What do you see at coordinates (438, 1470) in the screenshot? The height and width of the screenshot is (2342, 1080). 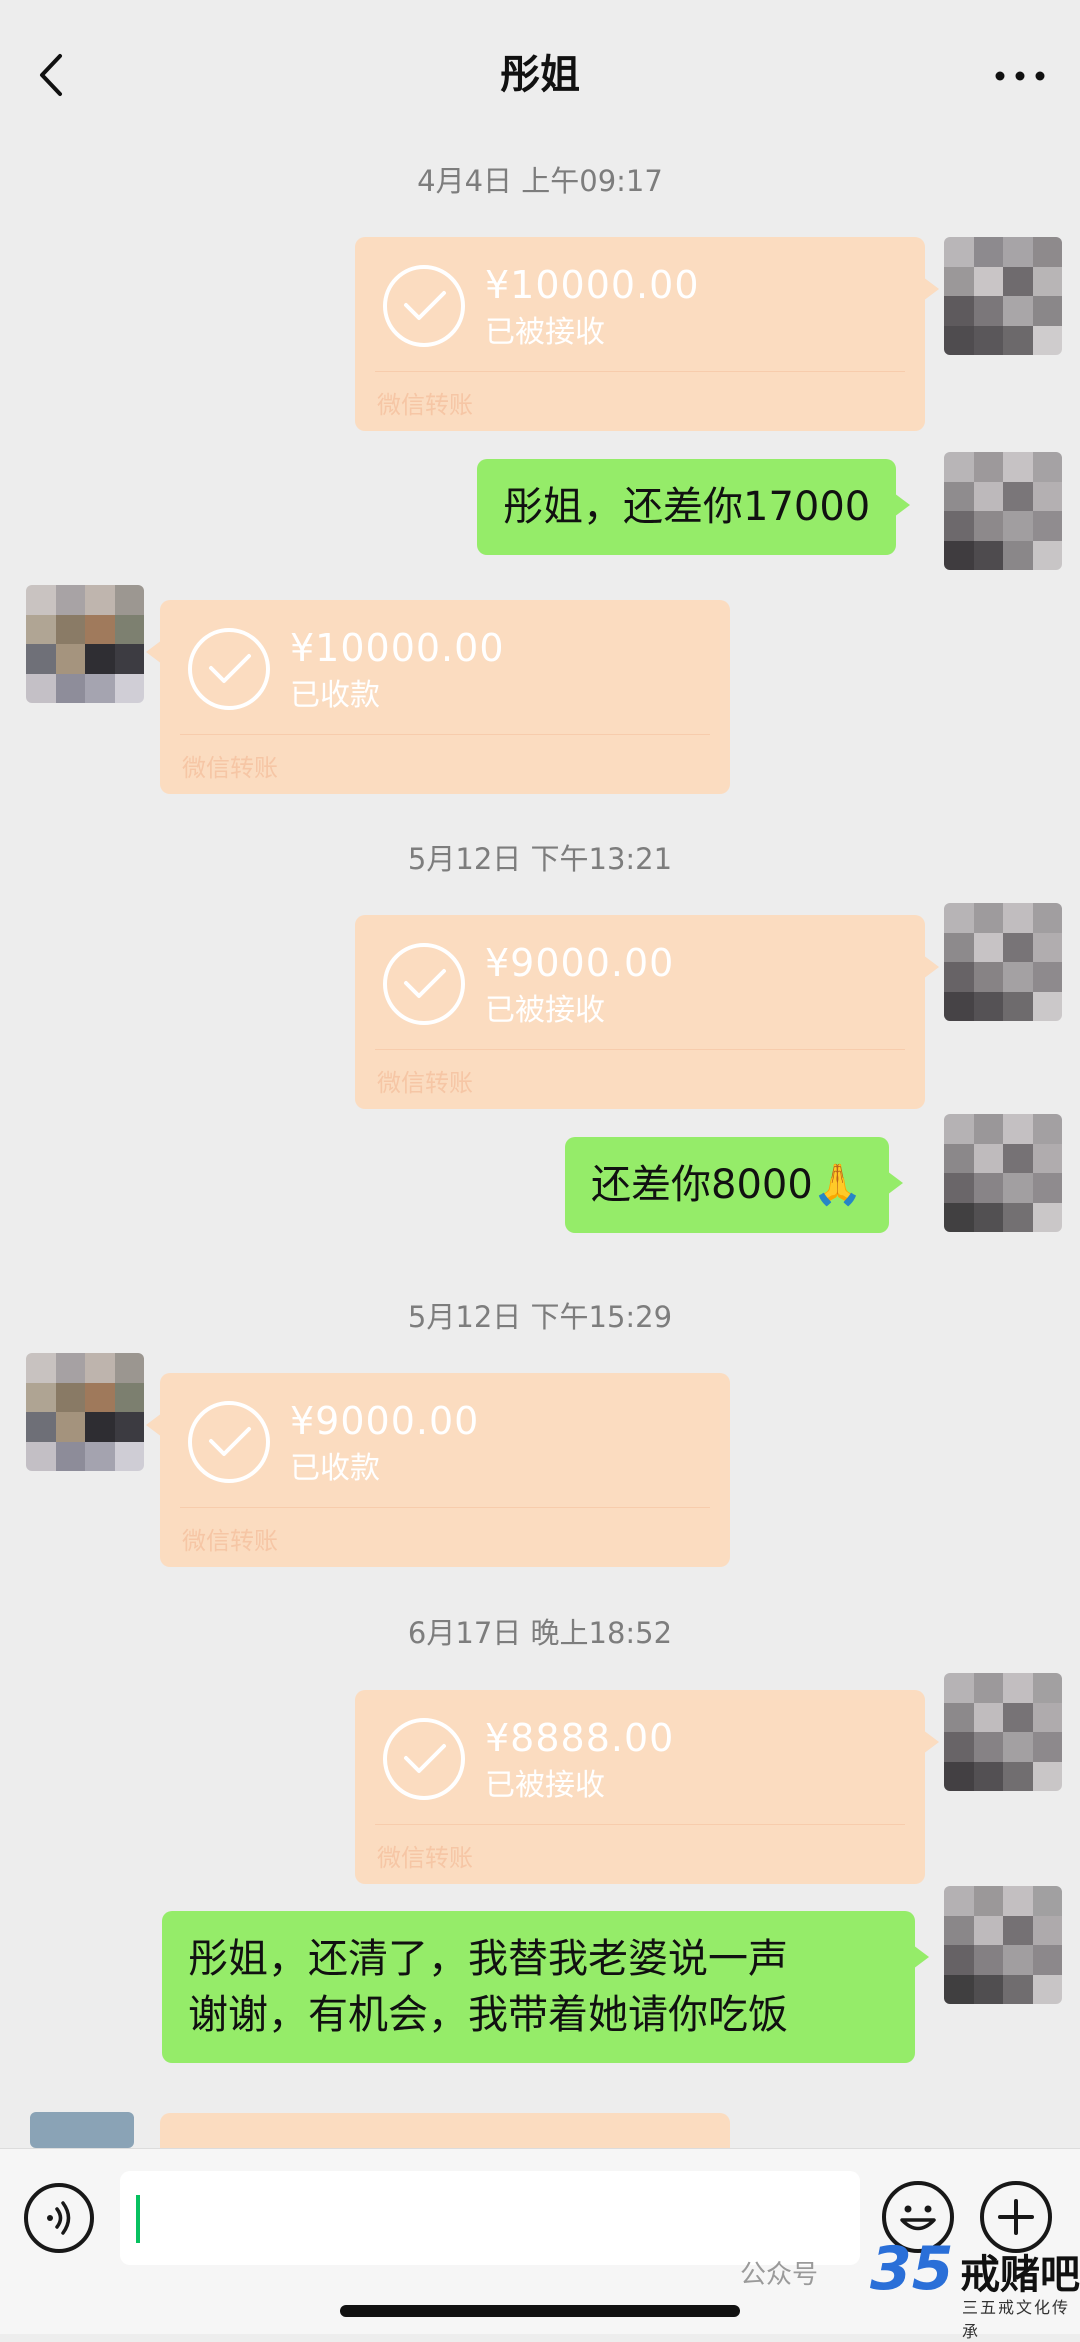 I see `transfer-card: ¥9000.00 已收款 微信转账` at bounding box center [438, 1470].